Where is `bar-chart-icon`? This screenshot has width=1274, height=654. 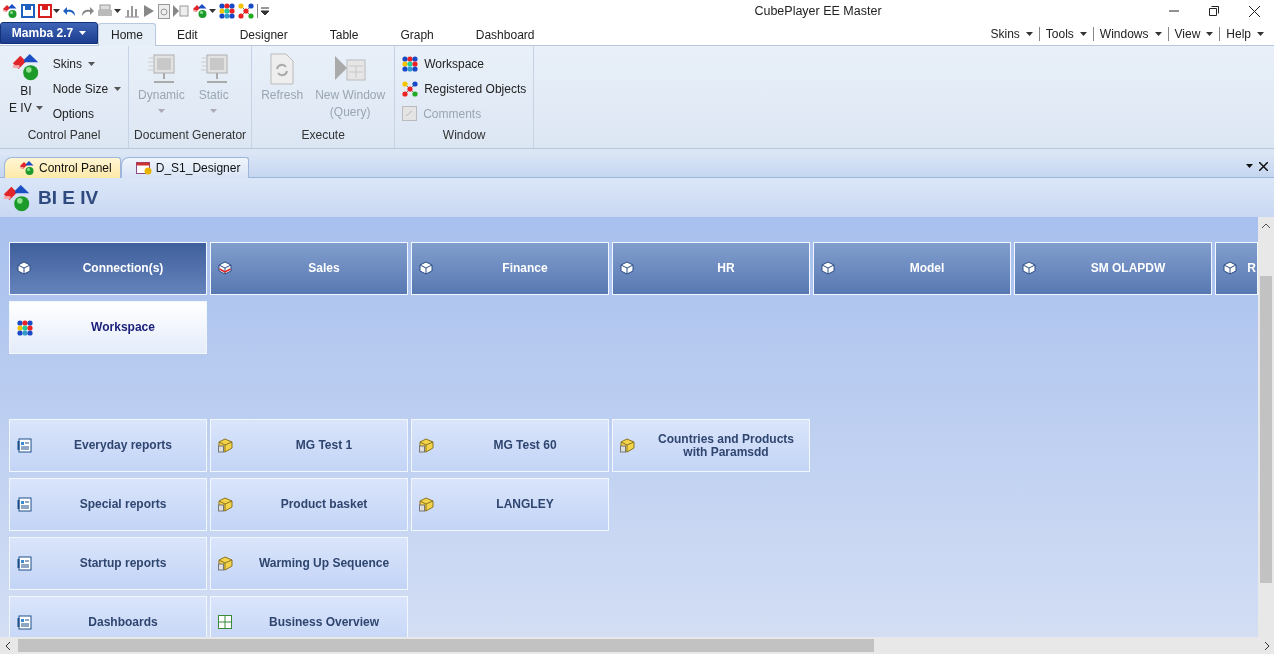 bar-chart-icon is located at coordinates (132, 11).